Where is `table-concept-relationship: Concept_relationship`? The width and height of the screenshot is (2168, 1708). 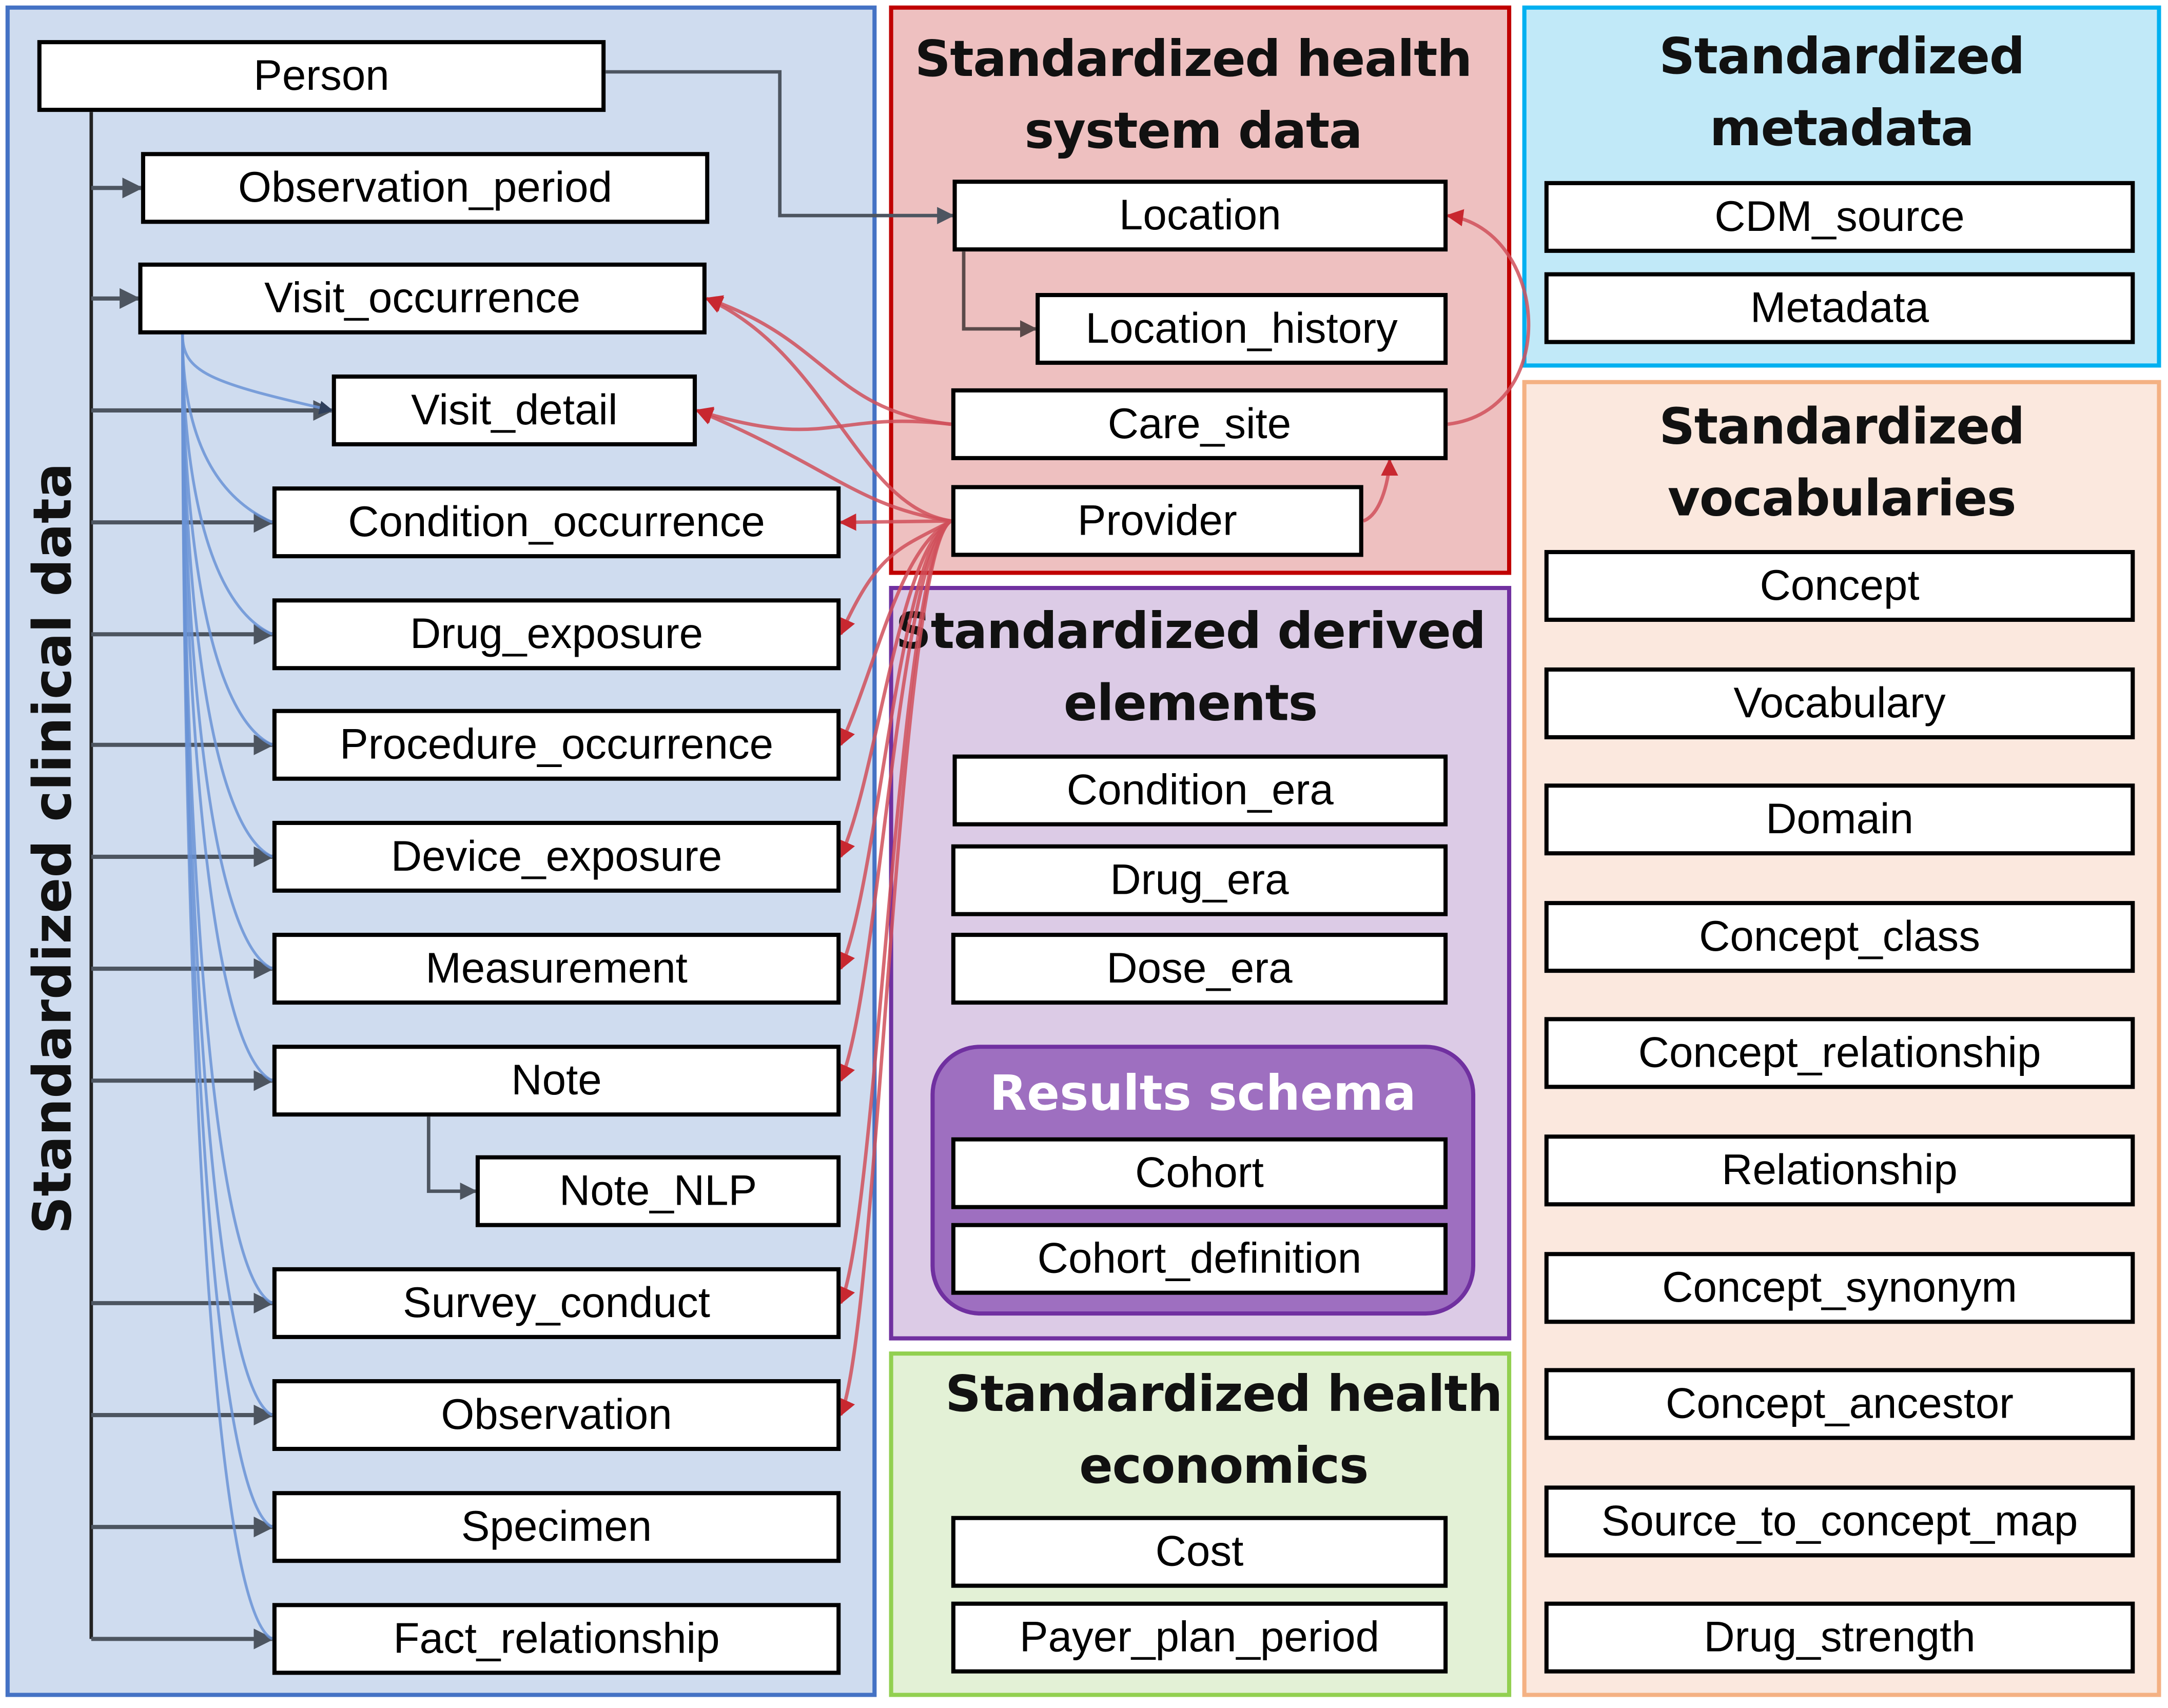
table-concept-relationship: Concept_relationship is located at coordinates (1840, 1053).